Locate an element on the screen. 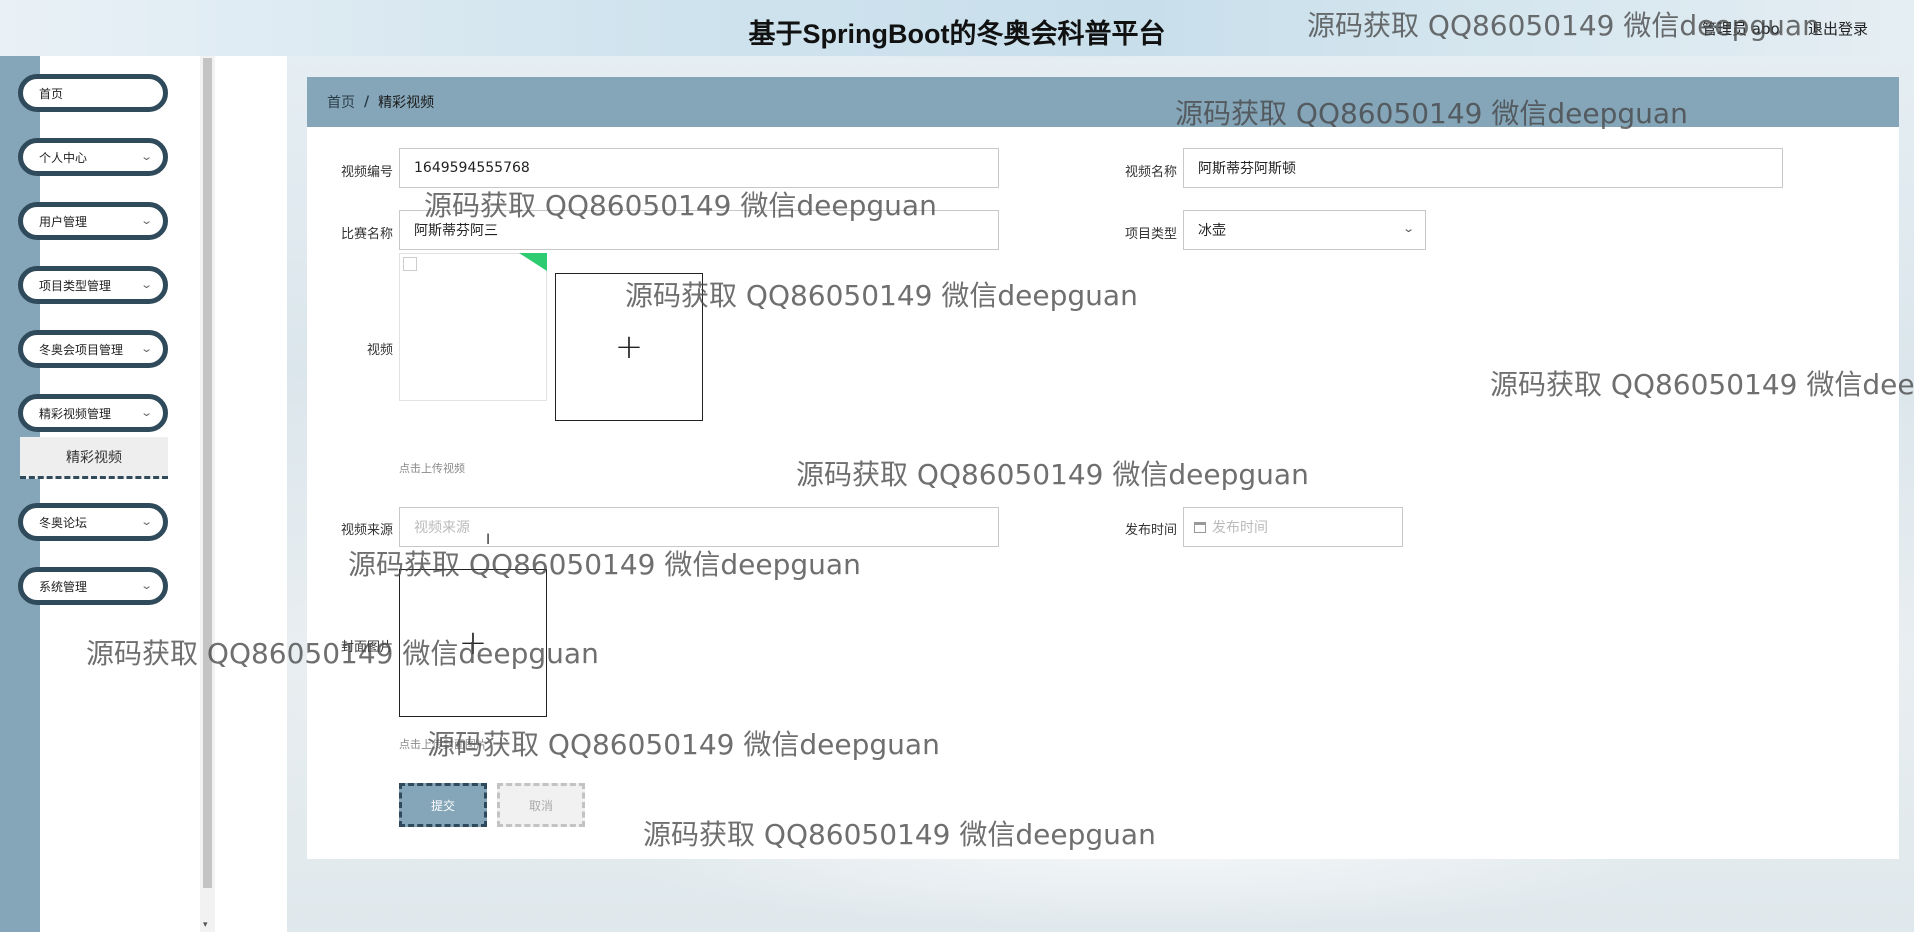 The height and width of the screenshot is (932, 1914). sidebar-item-label: 精彩视频管理 is located at coordinates (75, 413).